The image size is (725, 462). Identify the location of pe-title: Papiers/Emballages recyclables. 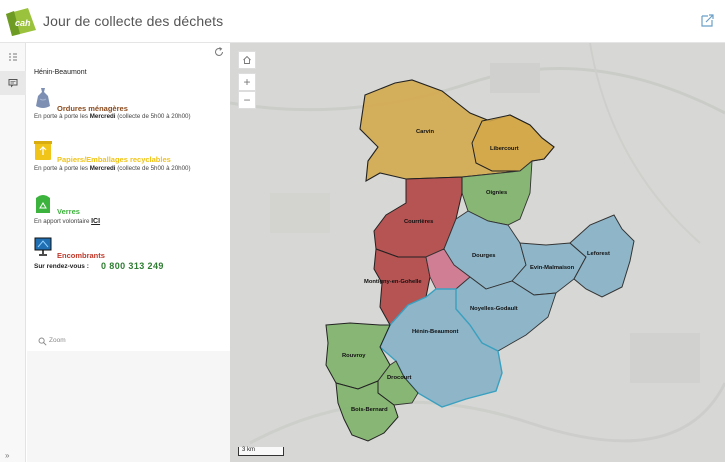
(114, 159).